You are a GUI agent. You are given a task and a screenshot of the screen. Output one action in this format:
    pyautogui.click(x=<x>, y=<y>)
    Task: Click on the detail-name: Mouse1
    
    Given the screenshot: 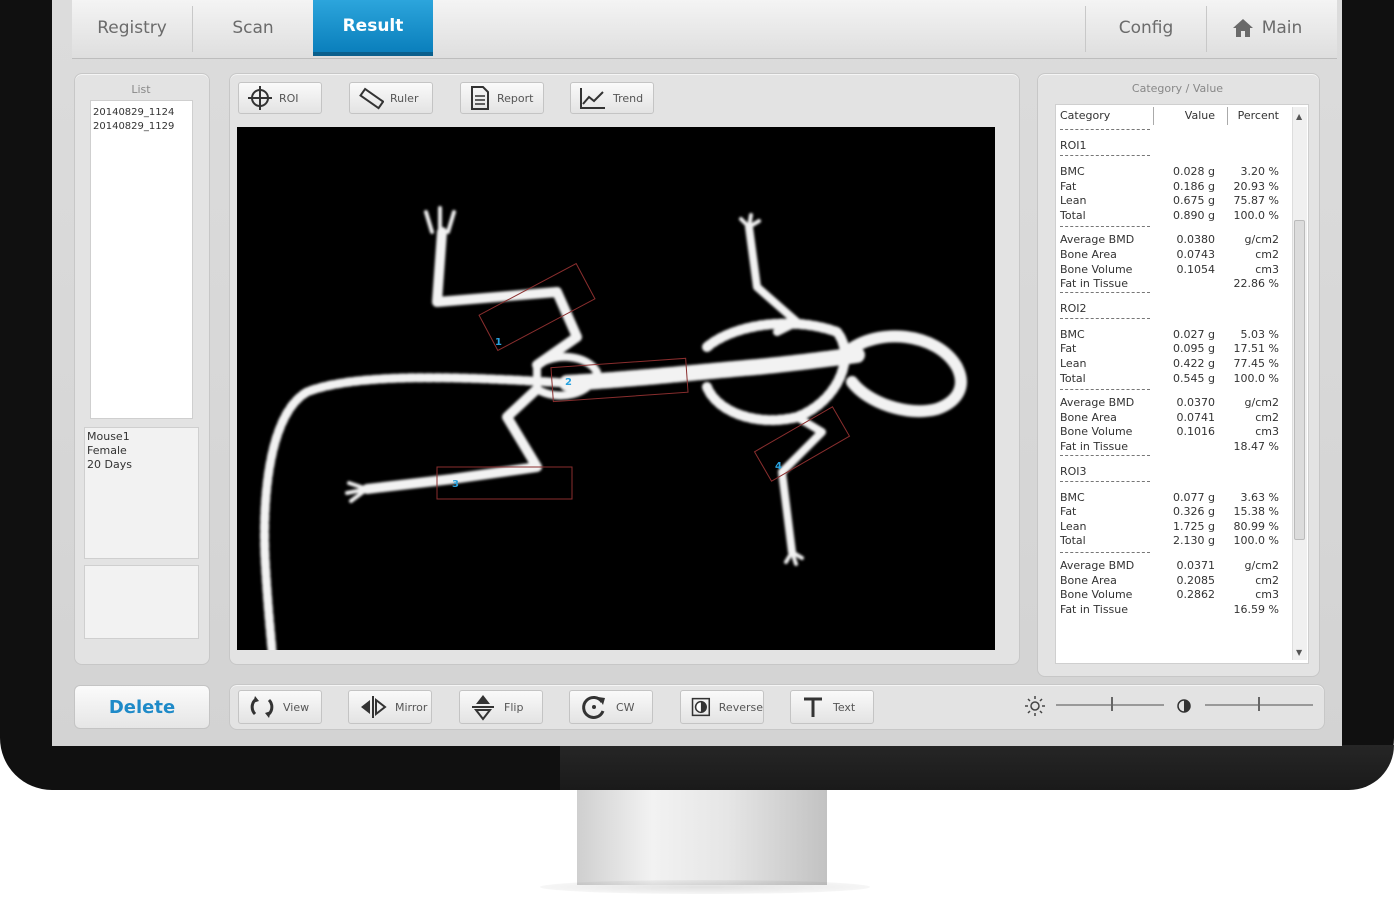 What is the action you would take?
    pyautogui.click(x=108, y=436)
    